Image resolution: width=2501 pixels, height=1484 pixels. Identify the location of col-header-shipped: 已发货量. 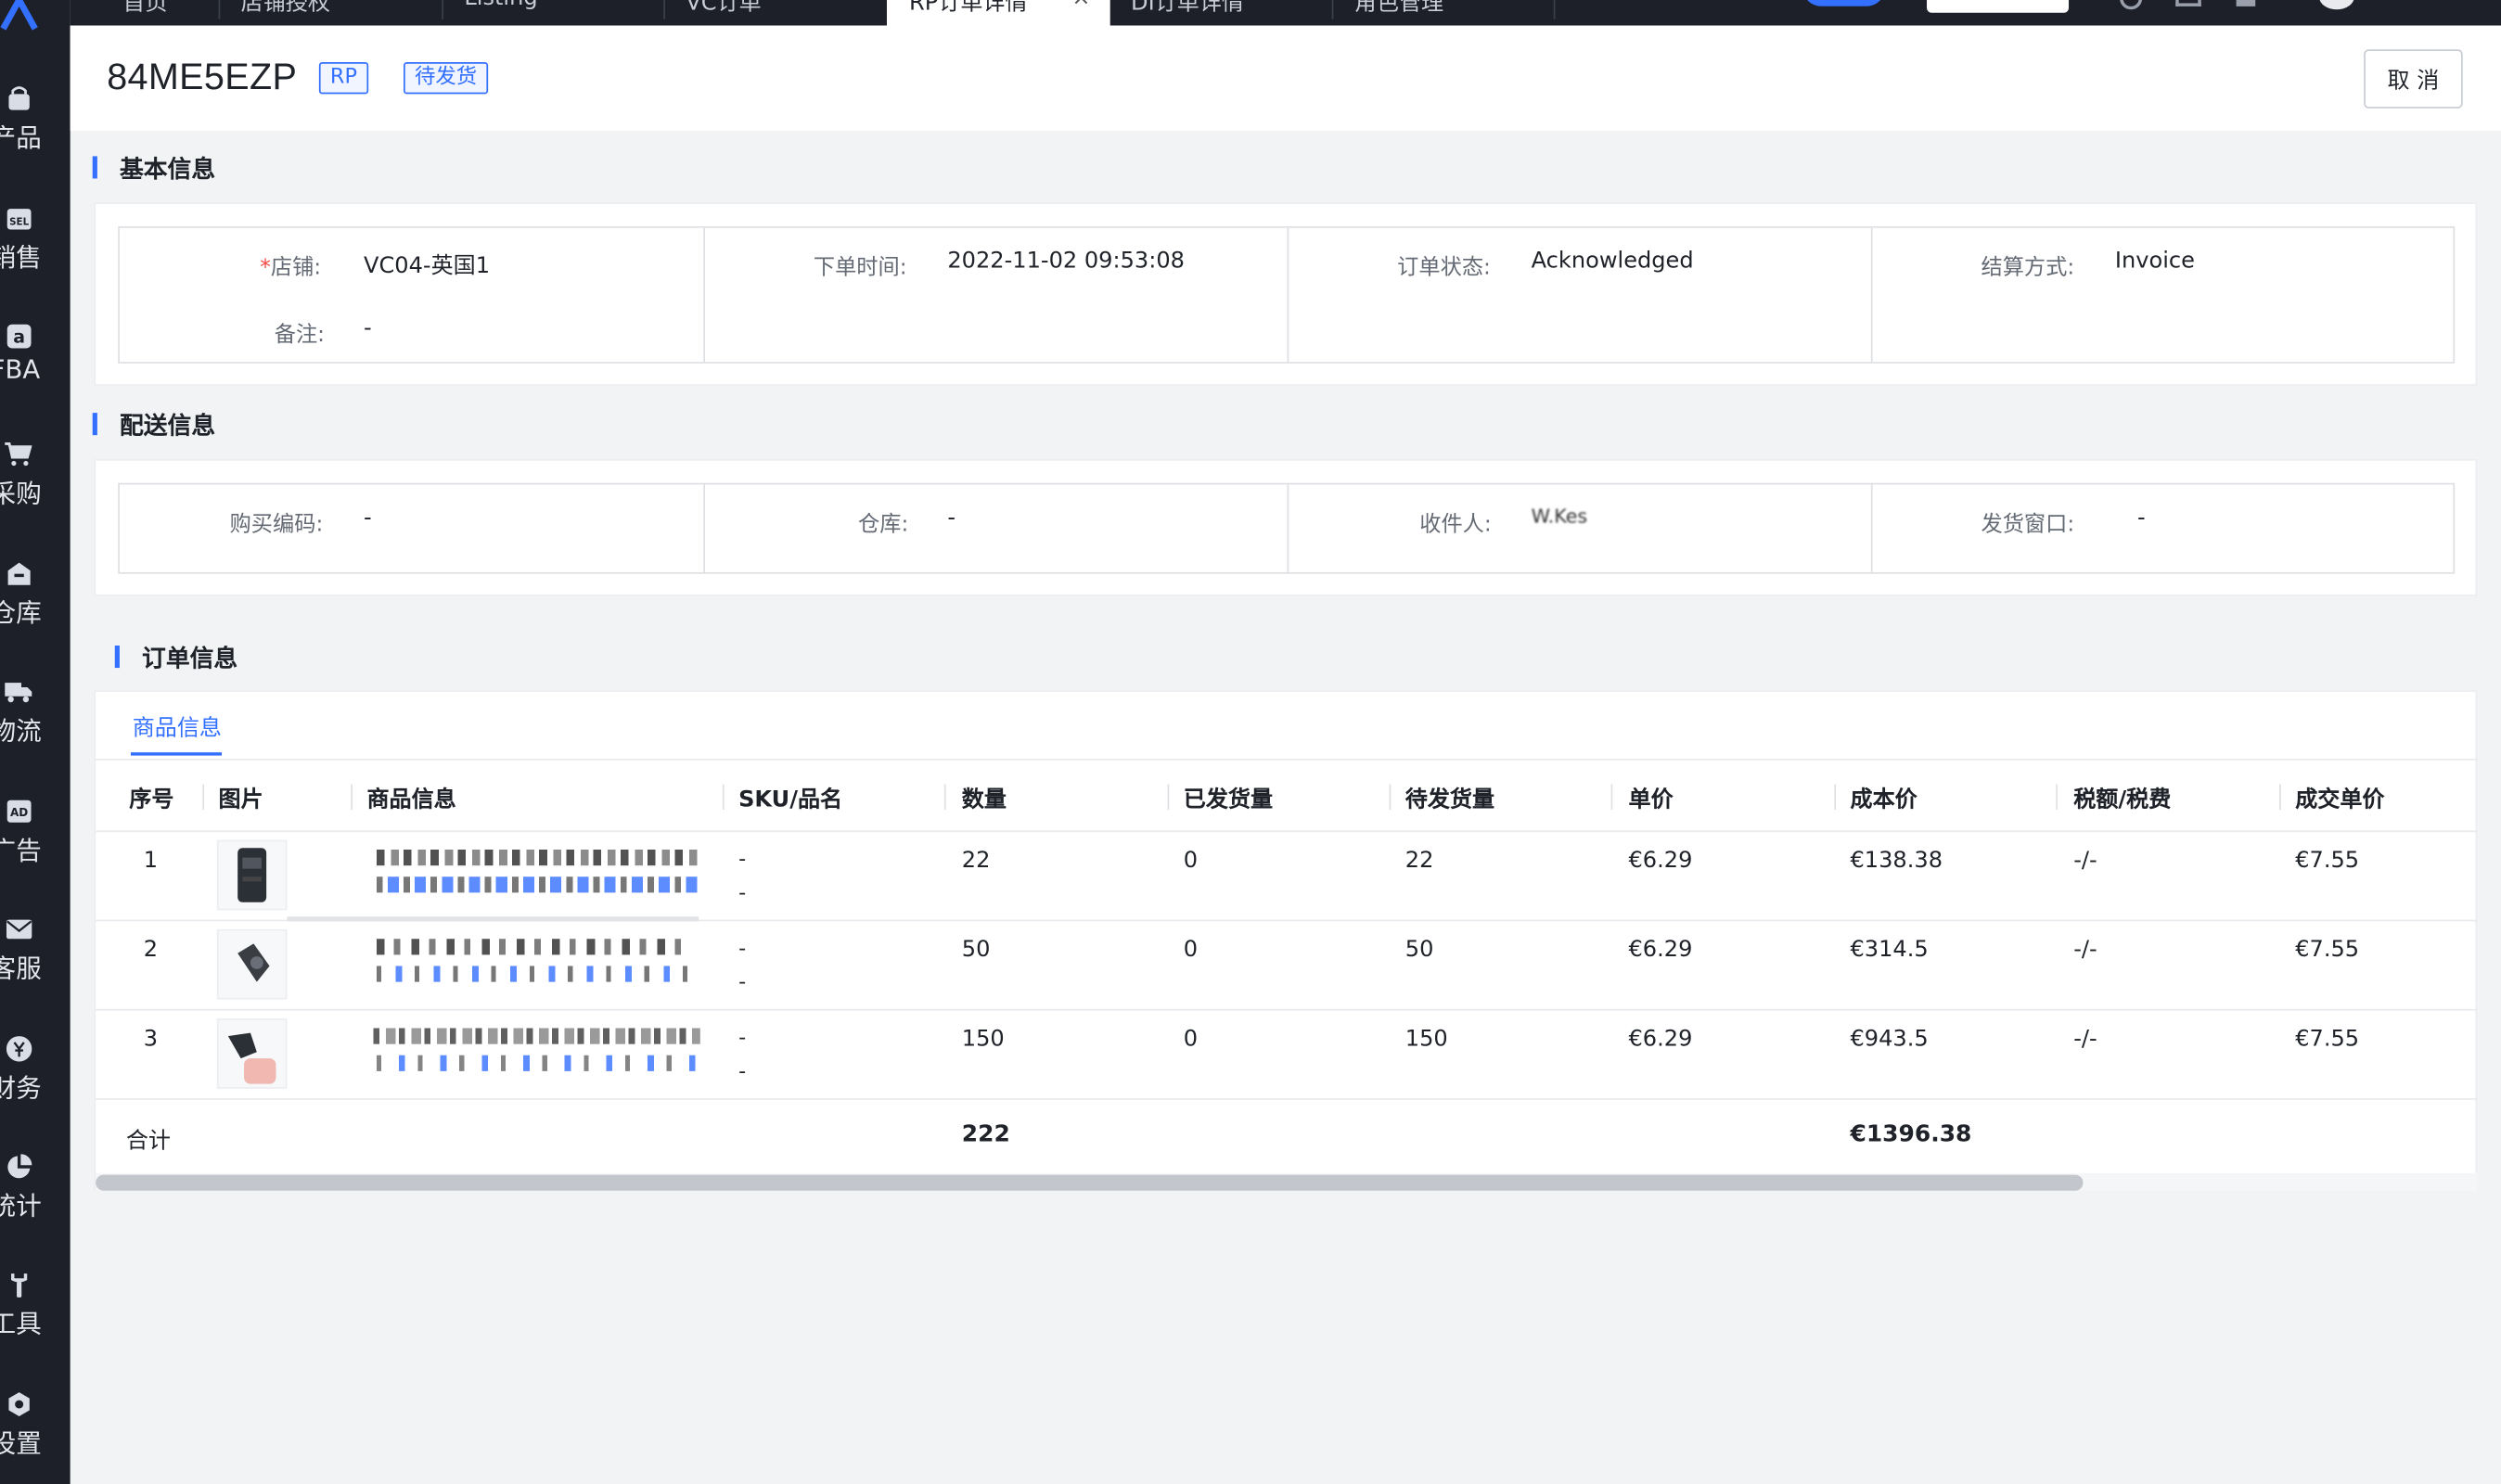
(1228, 800).